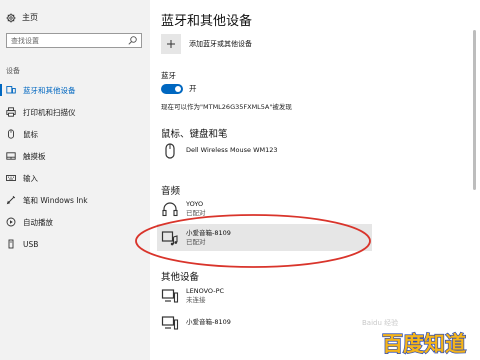  I want to click on section-label-devices: 设备, so click(13, 71).